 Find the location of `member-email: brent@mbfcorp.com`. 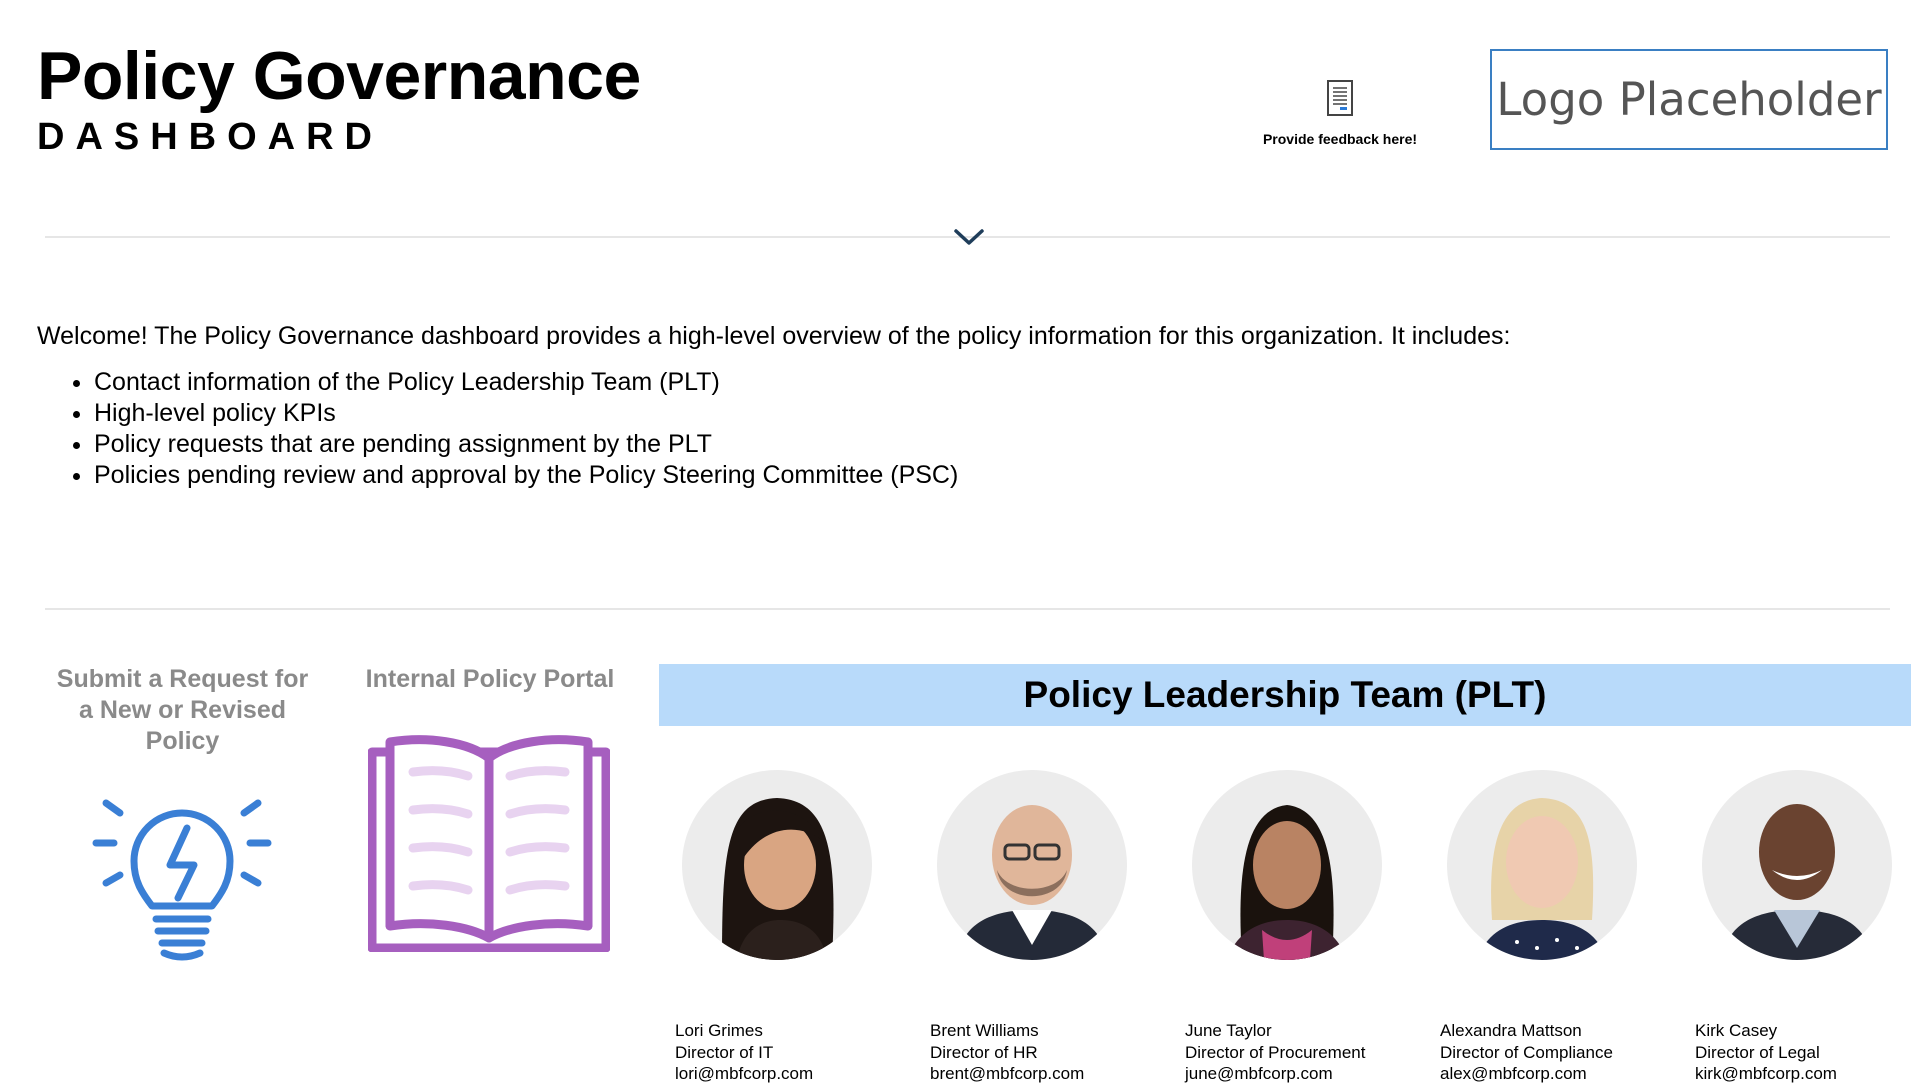

member-email: brent@mbfcorp.com is located at coordinates (1007, 1074).